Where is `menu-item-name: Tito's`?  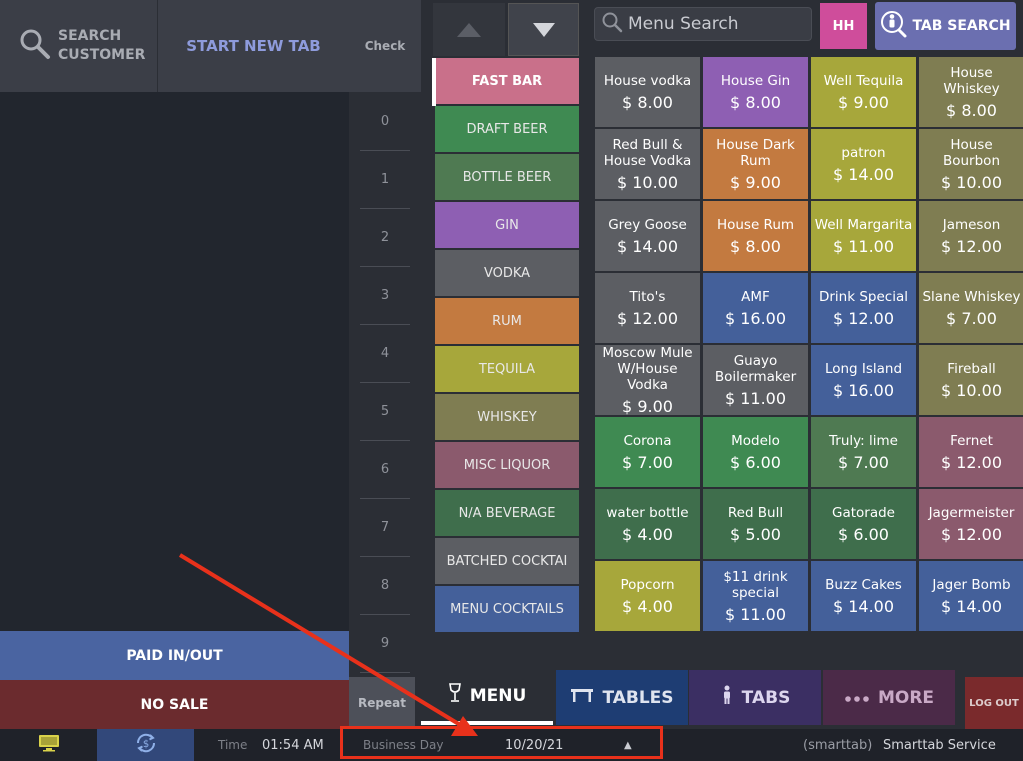 menu-item-name: Tito's is located at coordinates (647, 296).